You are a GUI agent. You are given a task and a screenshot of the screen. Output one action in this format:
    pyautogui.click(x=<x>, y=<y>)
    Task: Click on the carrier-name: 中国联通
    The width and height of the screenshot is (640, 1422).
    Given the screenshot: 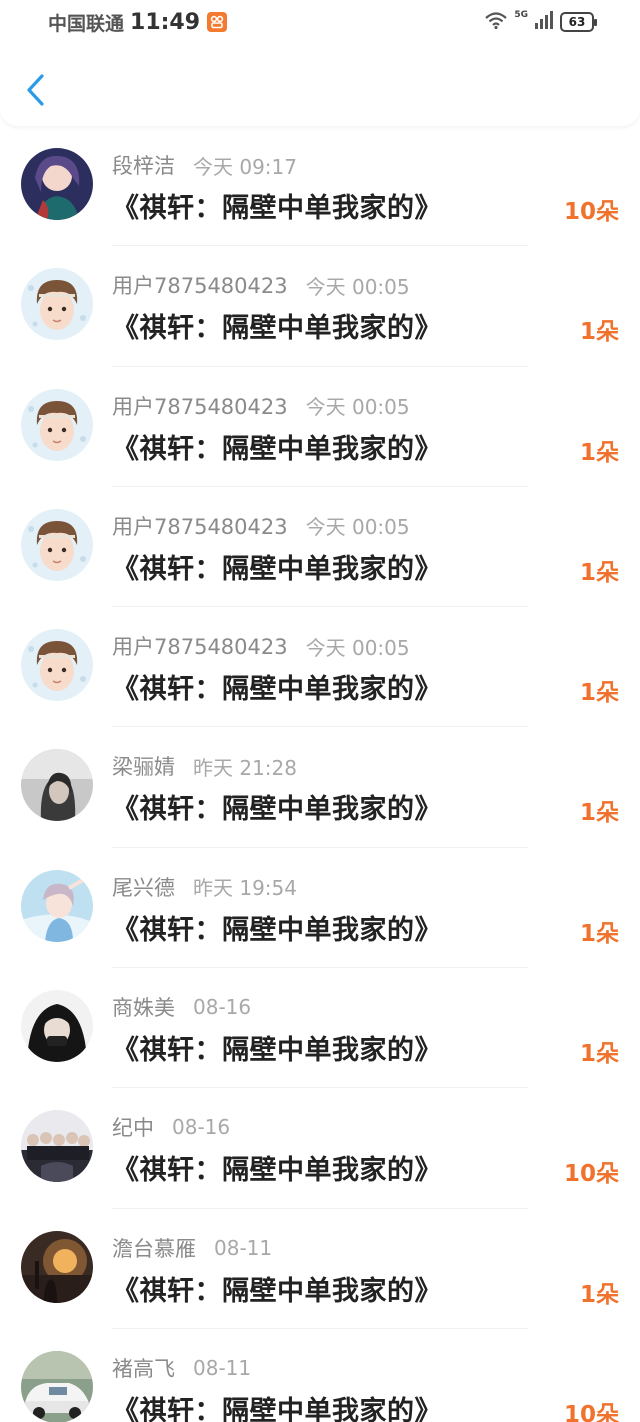 What is the action you would take?
    pyautogui.click(x=86, y=23)
    